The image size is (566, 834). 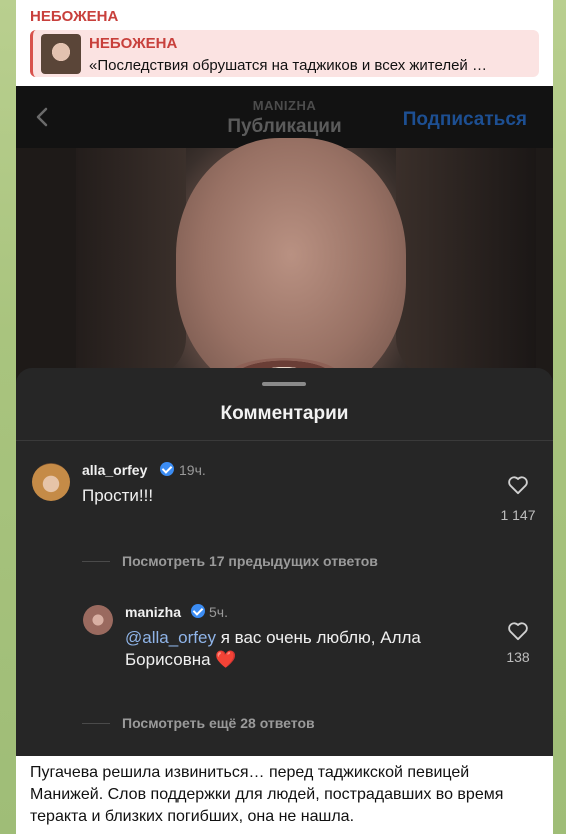 What do you see at coordinates (226, 659) in the screenshot?
I see `red-heart-emoji: ❤️` at bounding box center [226, 659].